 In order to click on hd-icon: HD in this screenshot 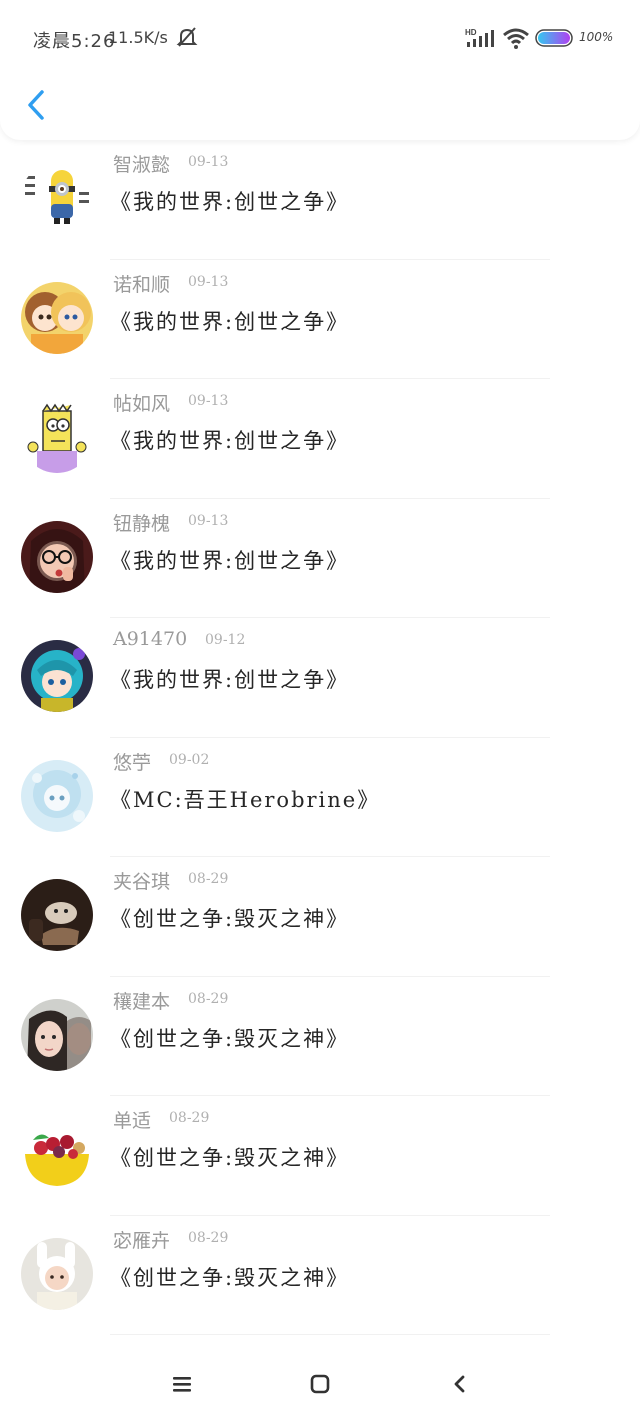, I will do `click(479, 37)`.